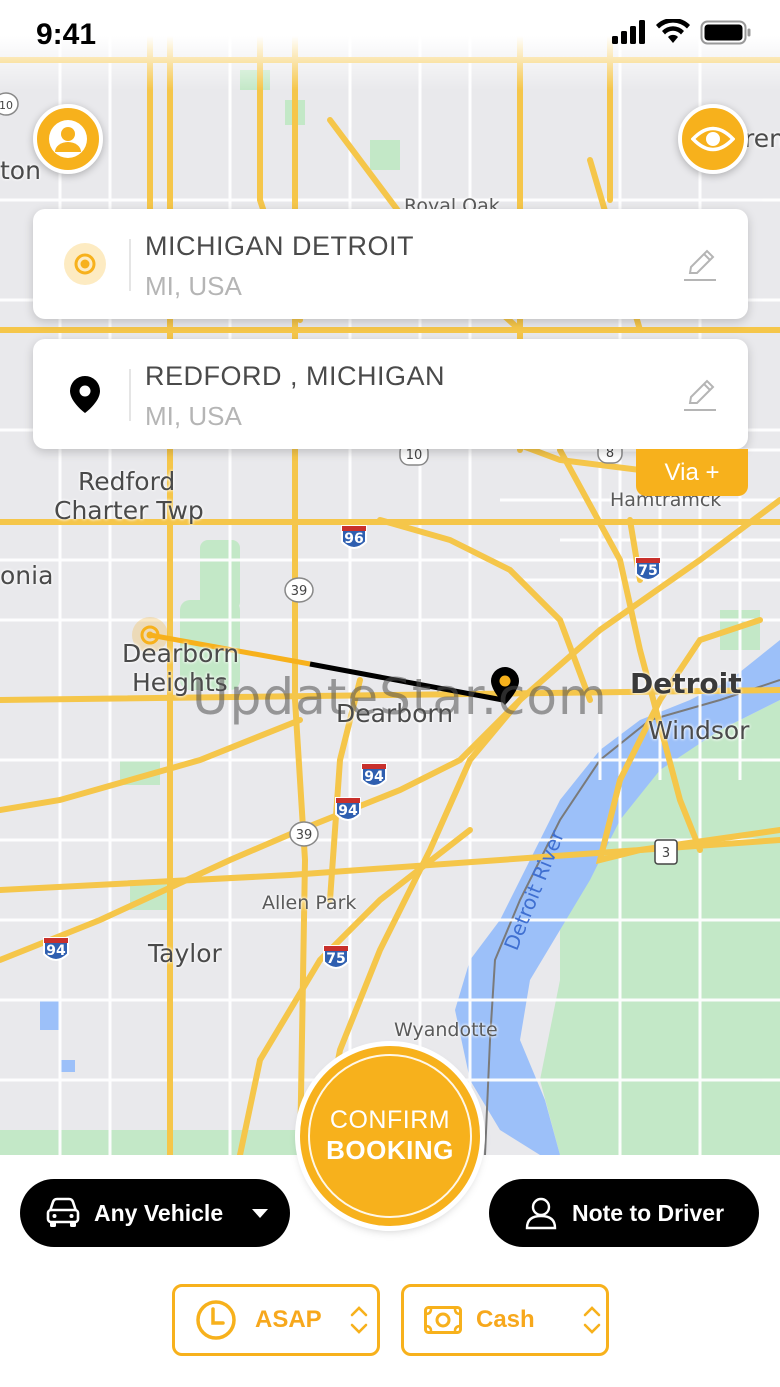  I want to click on map-label-windsor: Windsor, so click(699, 730).